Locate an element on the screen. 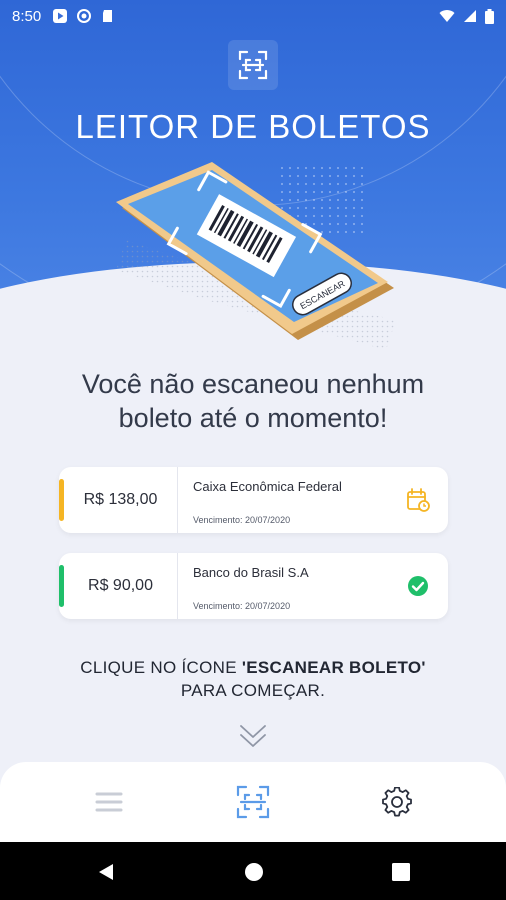  app-logo is located at coordinates (253, 65).